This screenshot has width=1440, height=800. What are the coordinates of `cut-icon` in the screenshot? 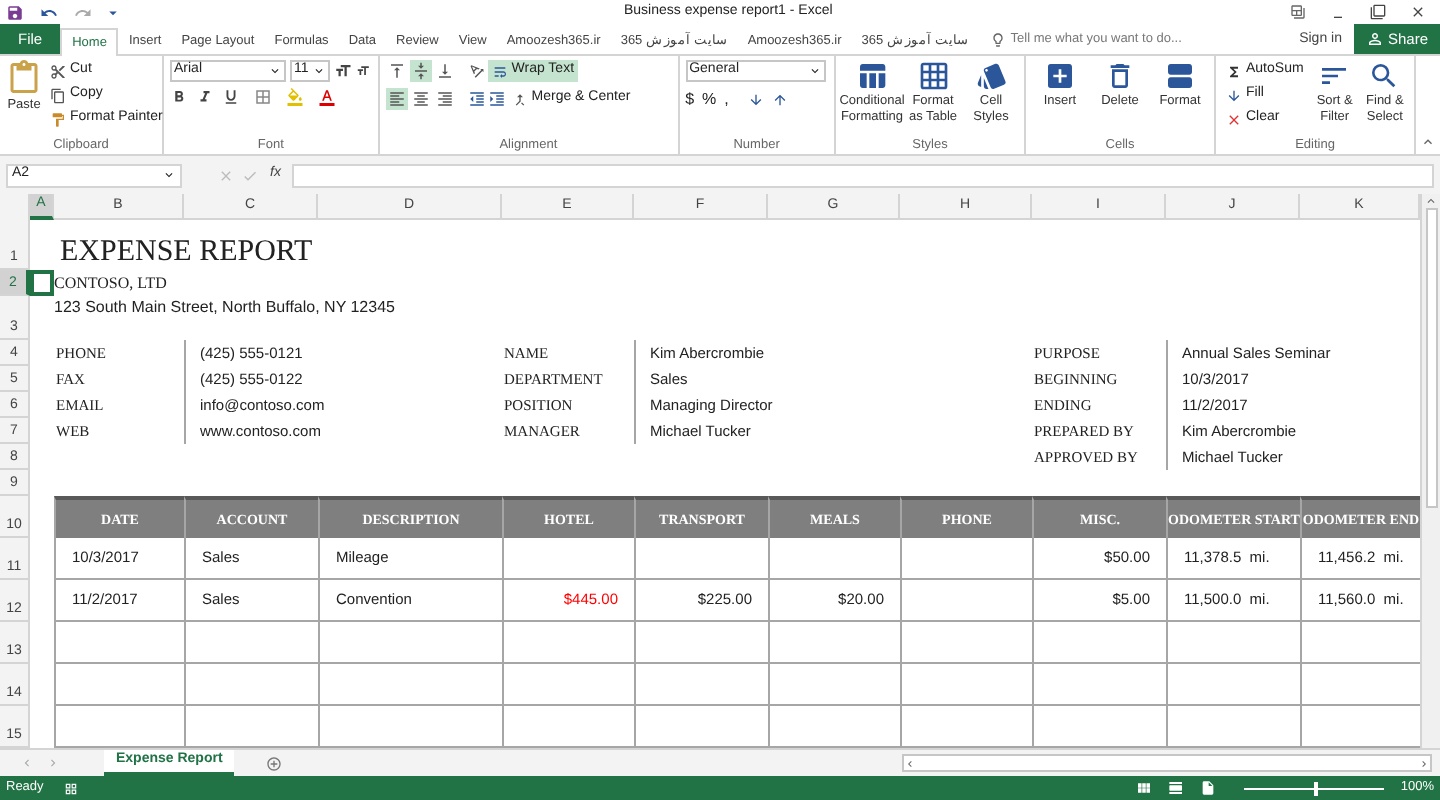 It's located at (58, 71).